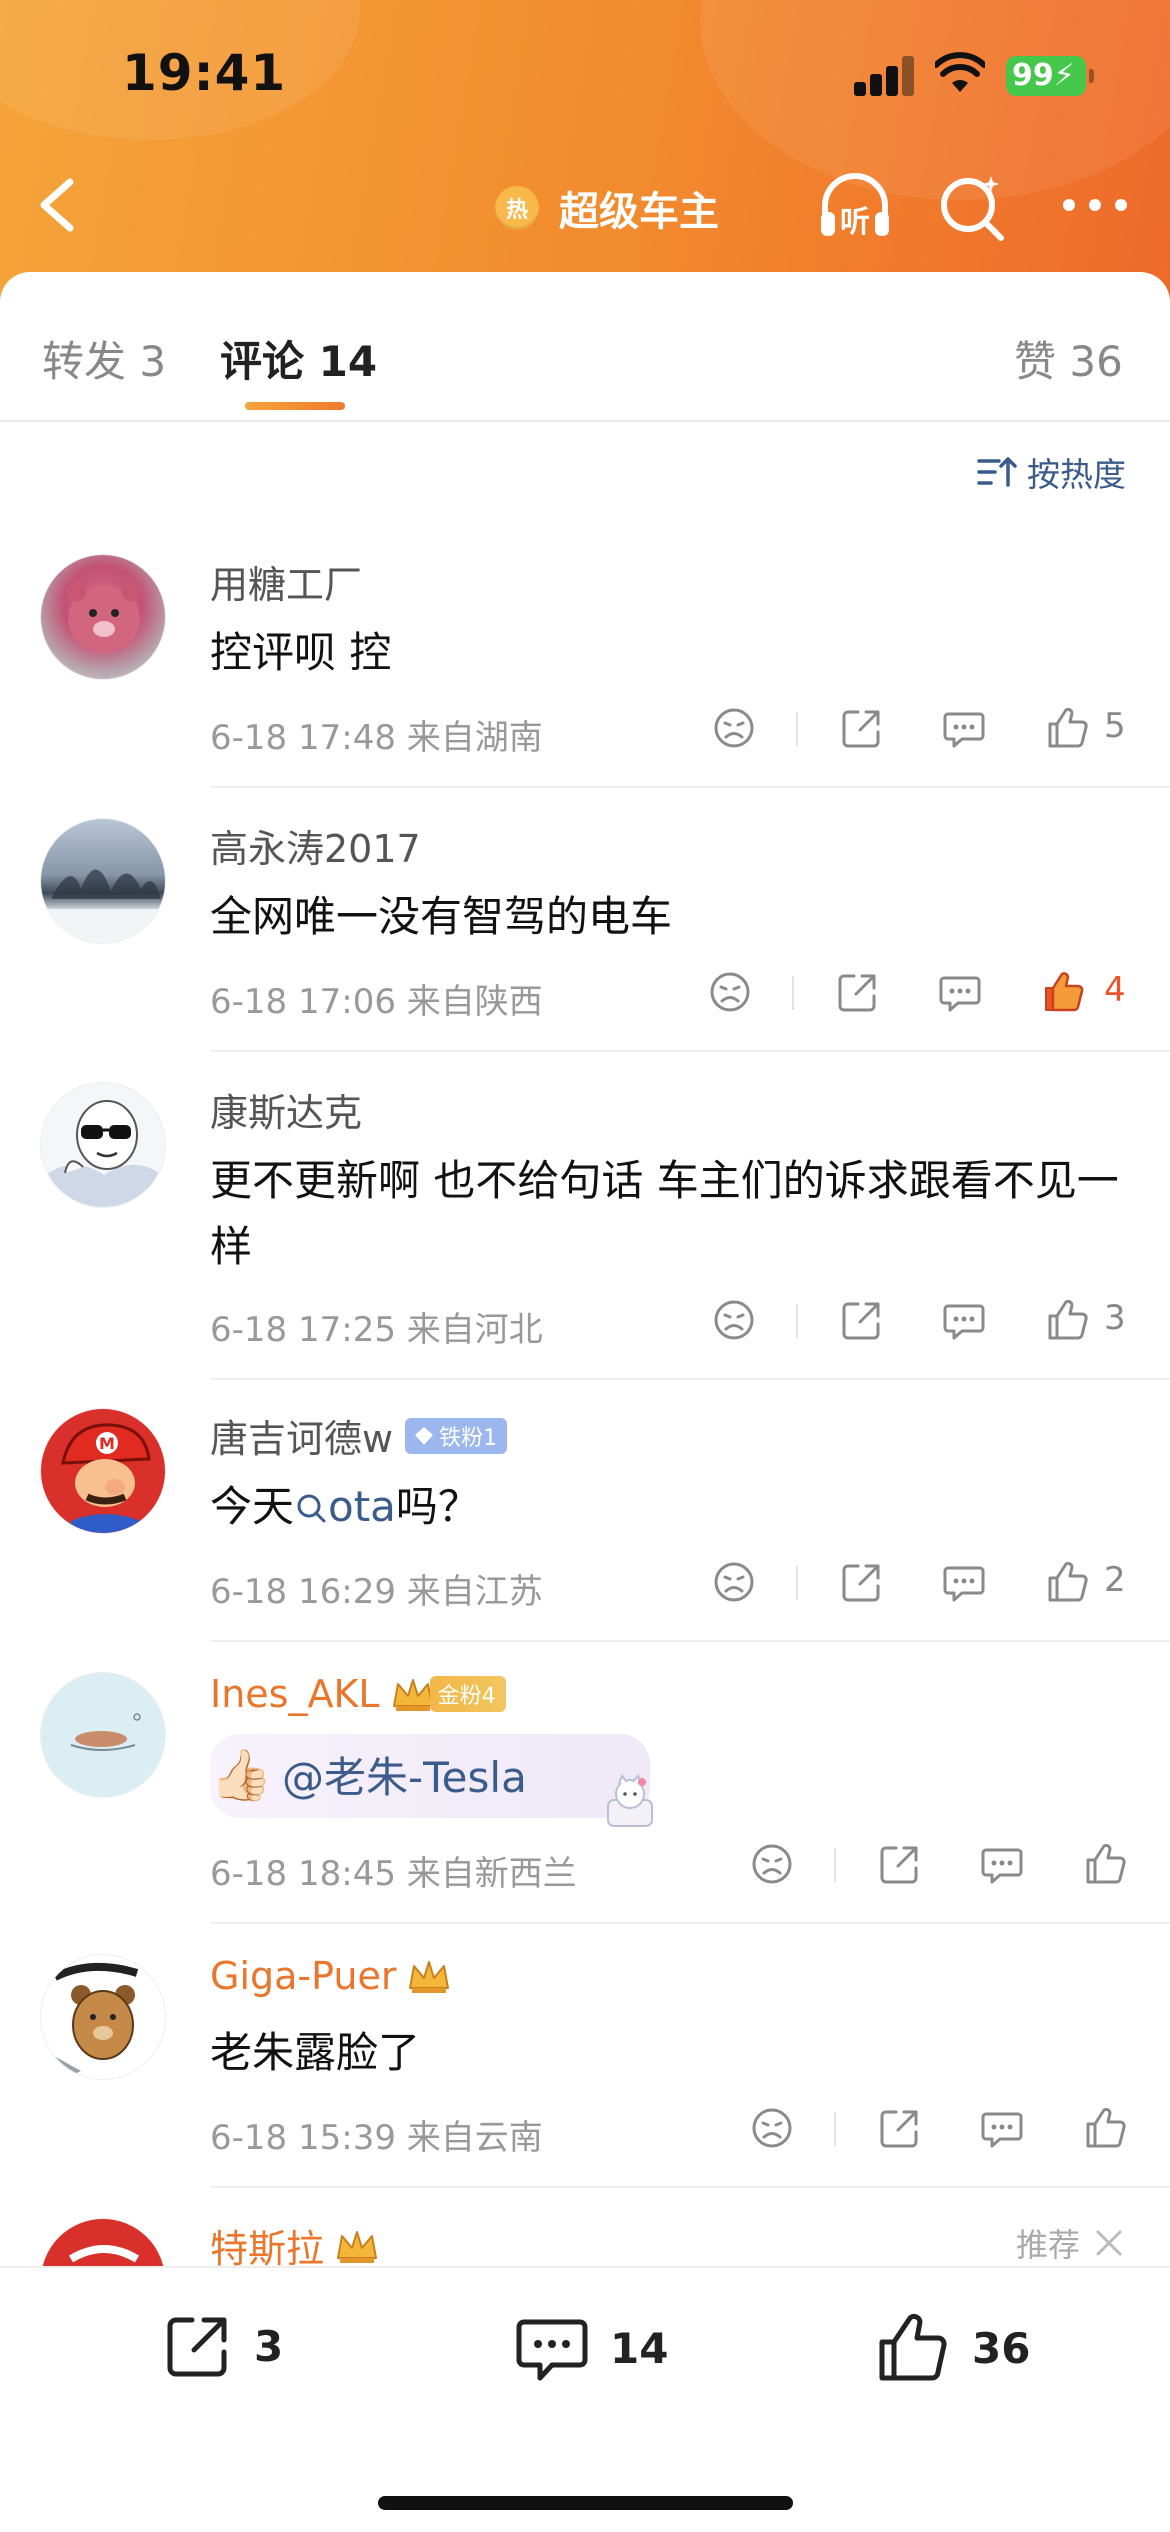 Image resolution: width=1170 pixels, height=2532 pixels. I want to click on fan-level-badge: 铁粉1, so click(456, 1435).